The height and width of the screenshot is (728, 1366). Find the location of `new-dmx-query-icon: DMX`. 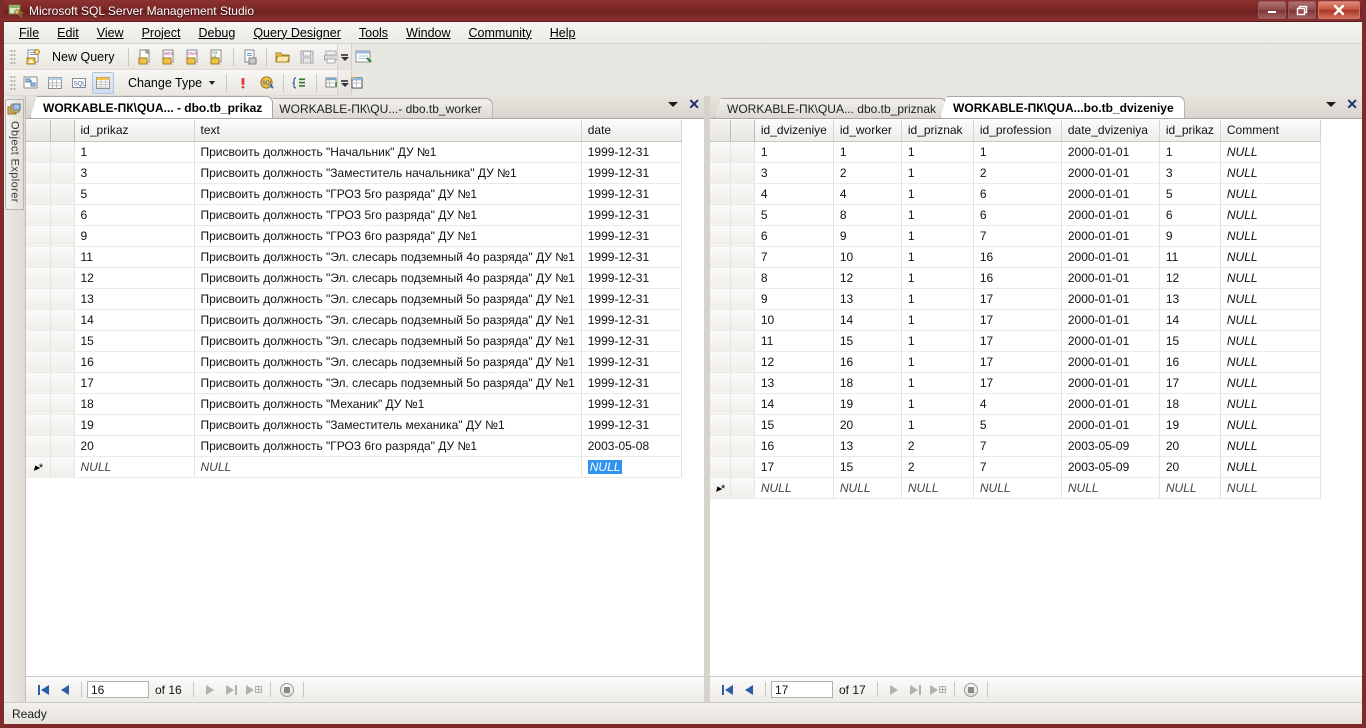

new-dmx-query-icon: DMX is located at coordinates (193, 57).